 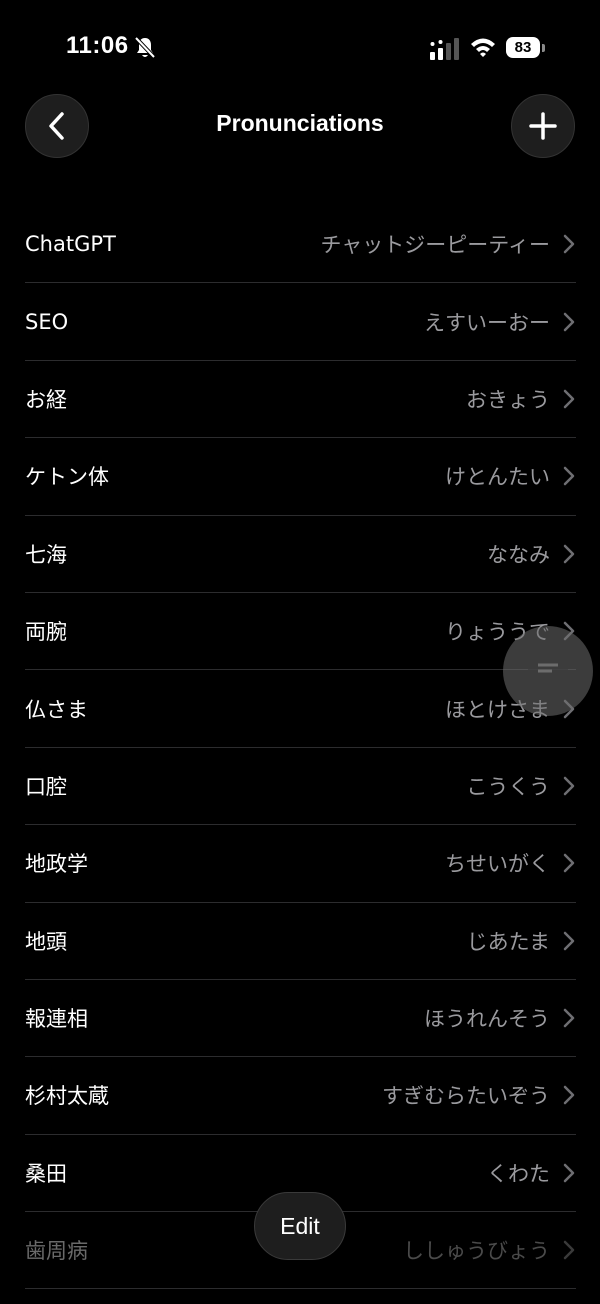 I want to click on pronunciation-reading: ちせいがく, so click(x=497, y=864).